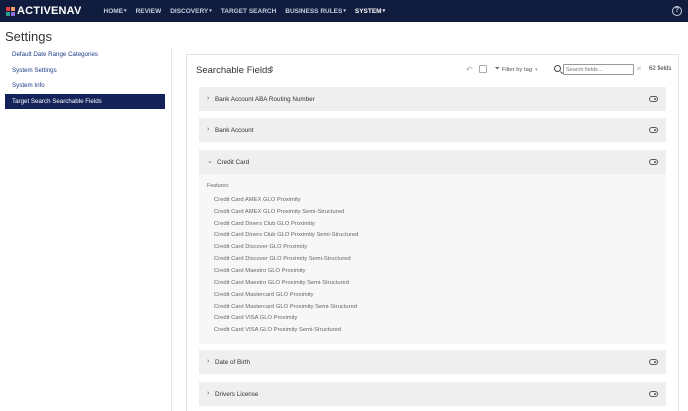  What do you see at coordinates (677, 11) in the screenshot?
I see `help-circle-icon: ?` at bounding box center [677, 11].